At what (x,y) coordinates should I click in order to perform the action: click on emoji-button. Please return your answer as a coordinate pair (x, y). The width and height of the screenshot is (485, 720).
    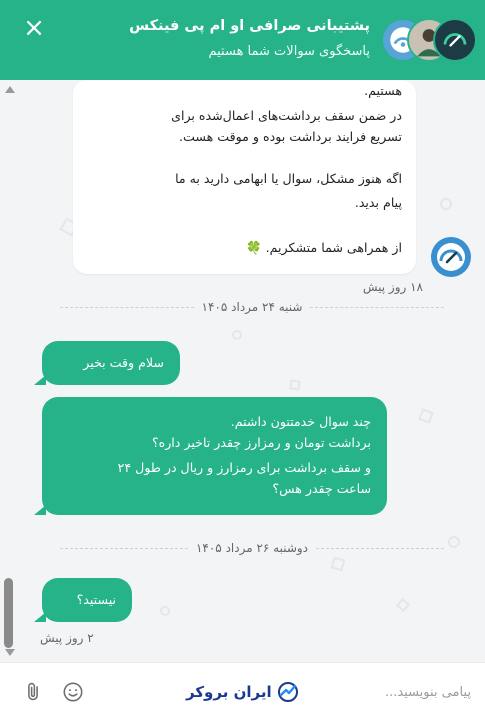
    Looking at the image, I should click on (73, 692).